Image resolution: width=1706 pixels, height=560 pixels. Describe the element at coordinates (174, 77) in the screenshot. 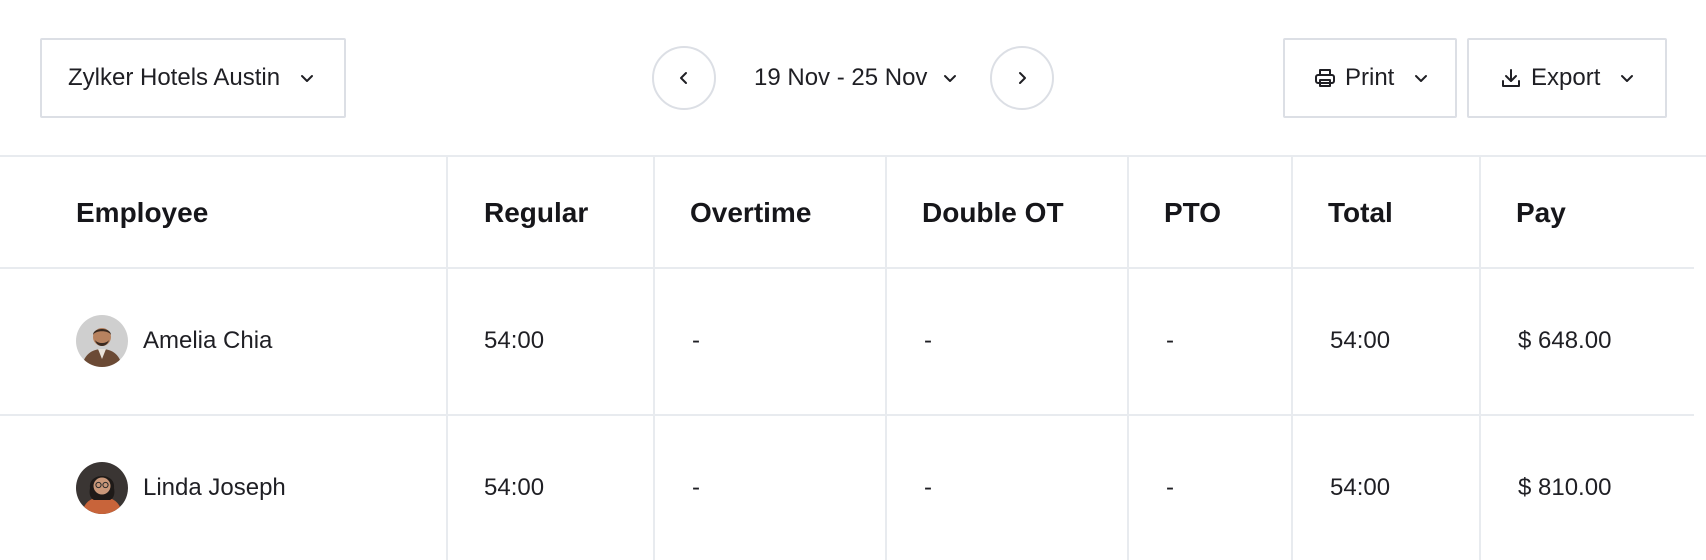

I see `location-label: Zylker Hotels Austin` at that location.